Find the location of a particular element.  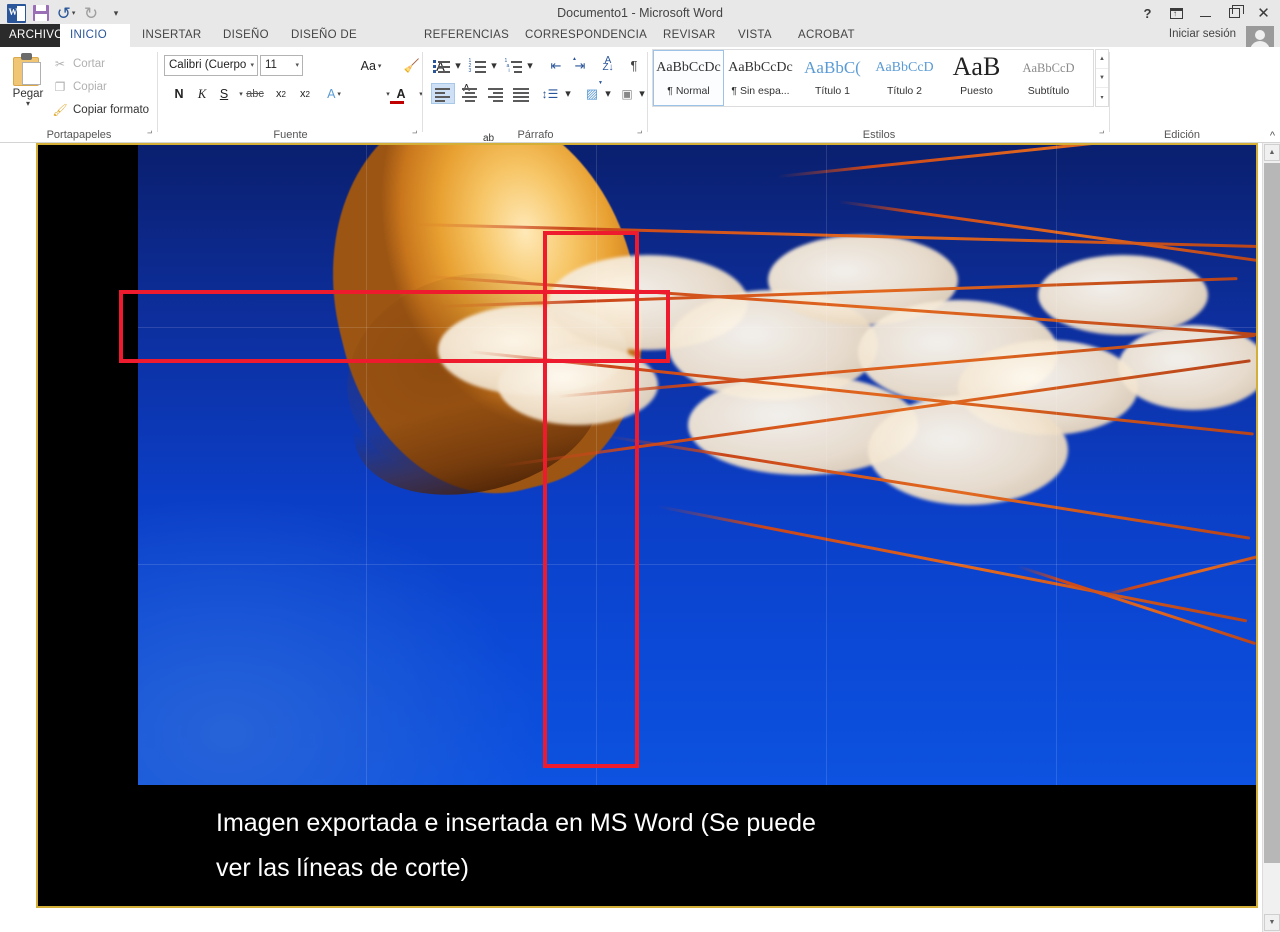

change-case-button: Aa ▾ is located at coordinates (371, 66).